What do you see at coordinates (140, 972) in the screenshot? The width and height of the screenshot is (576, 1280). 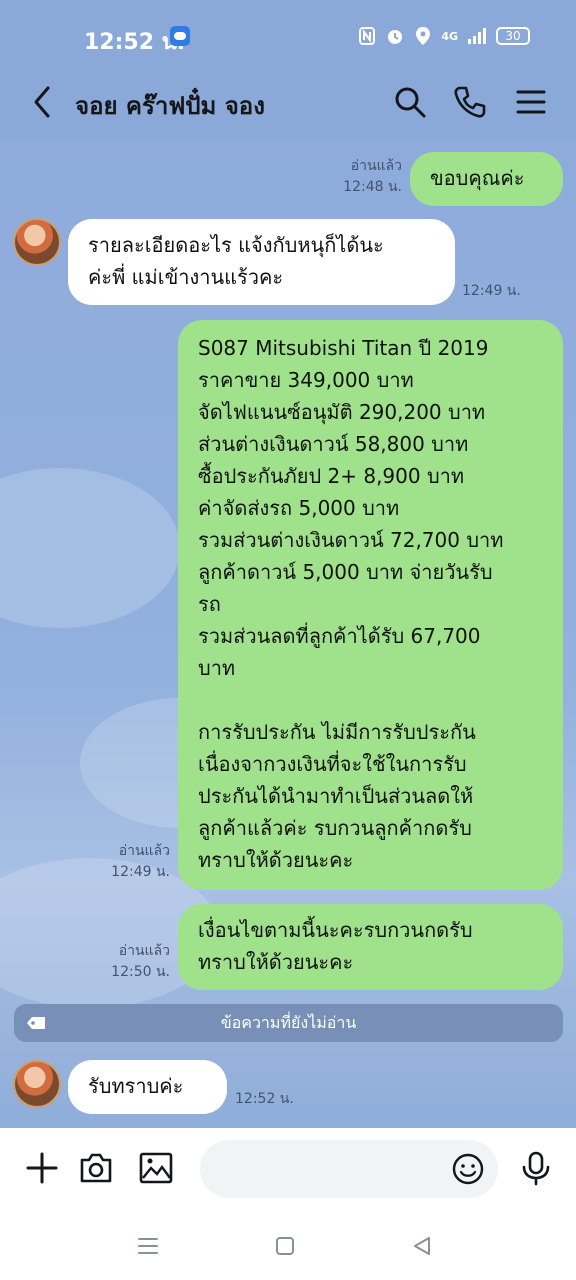 I see `message-time: 12:50 น.` at bounding box center [140, 972].